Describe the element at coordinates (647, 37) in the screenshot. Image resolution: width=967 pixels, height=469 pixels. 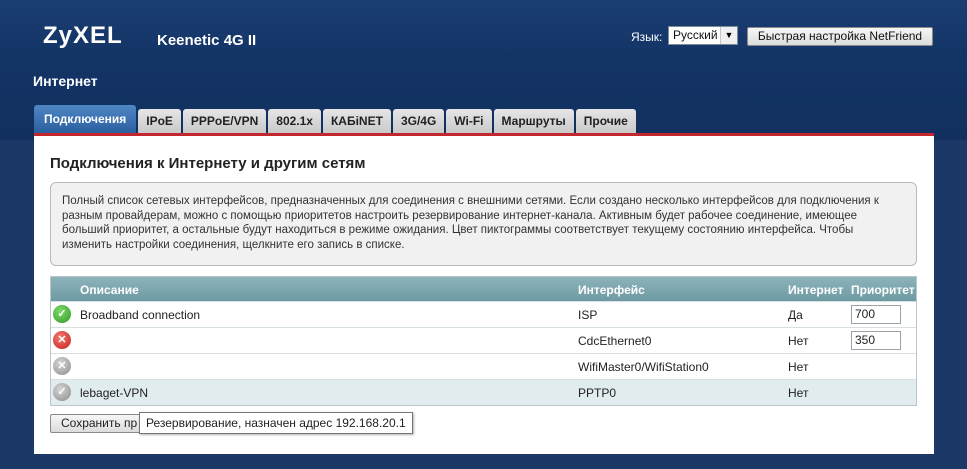
I see `language-label: Язык:` at that location.